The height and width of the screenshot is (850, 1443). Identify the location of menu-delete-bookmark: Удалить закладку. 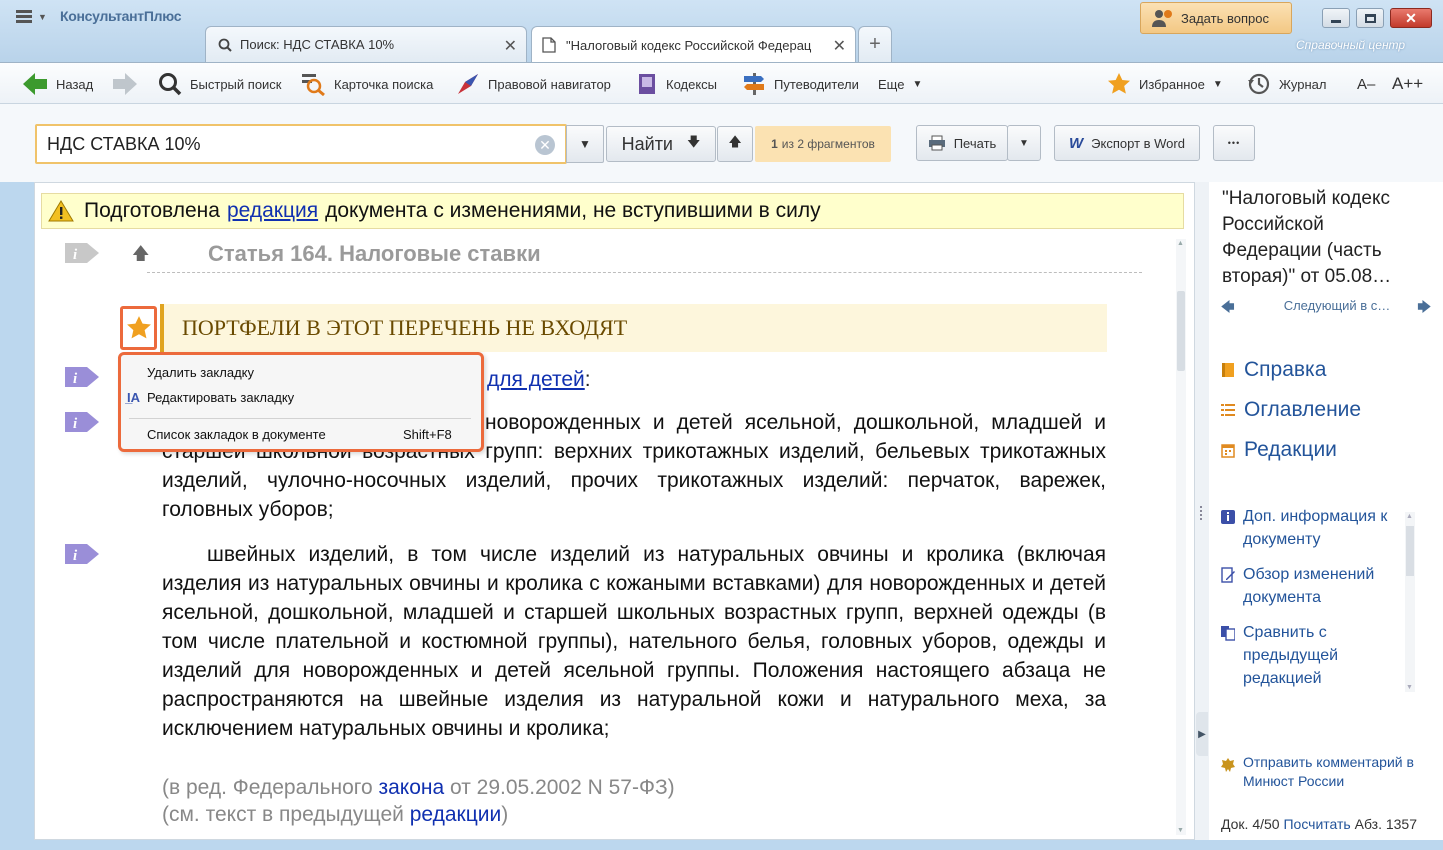
(200, 372).